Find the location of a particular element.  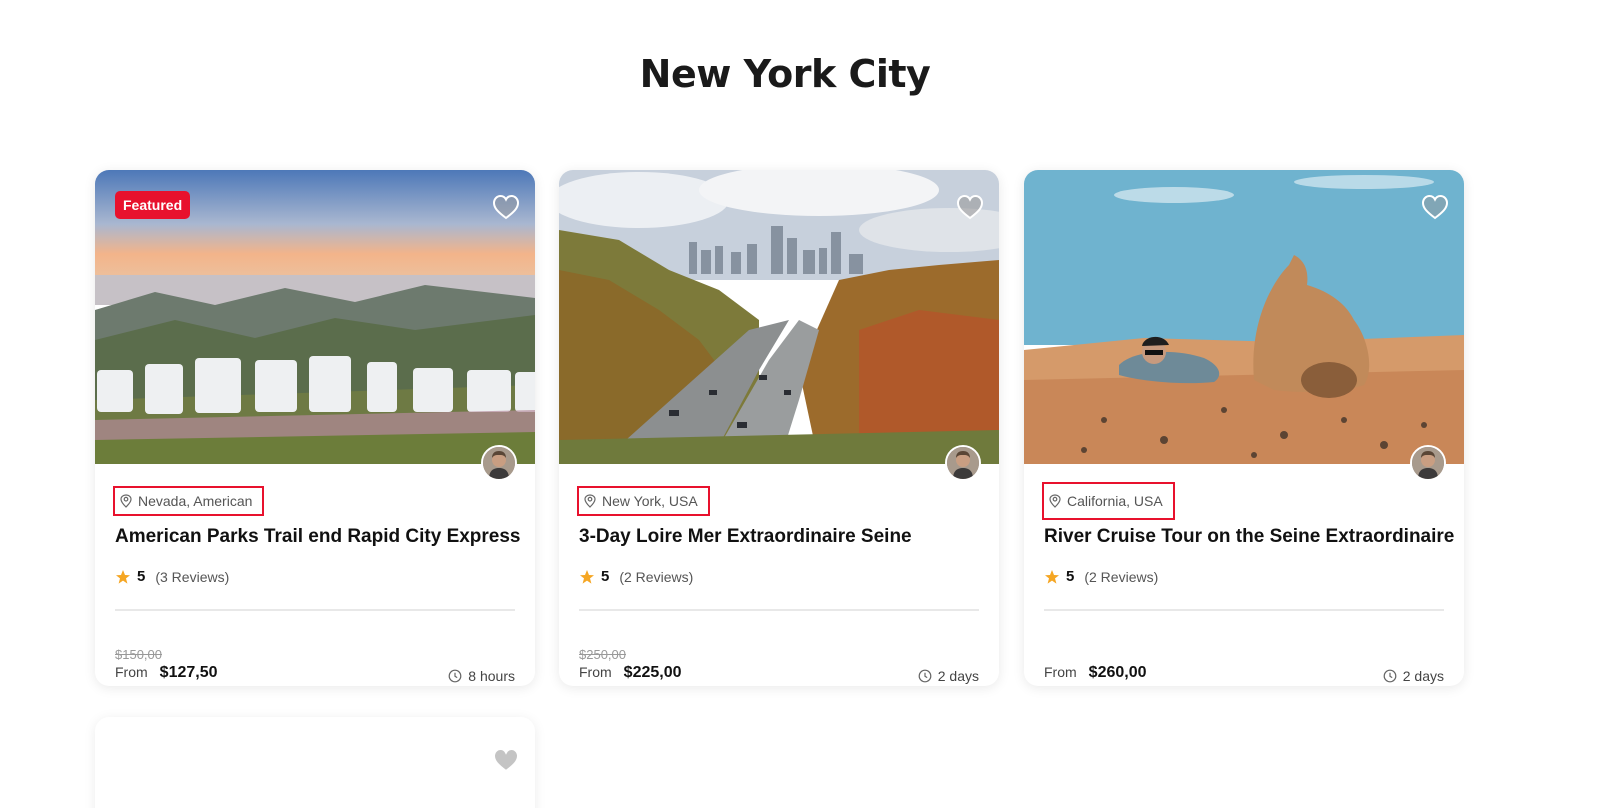

location-label: New York, USA is located at coordinates (643, 501).